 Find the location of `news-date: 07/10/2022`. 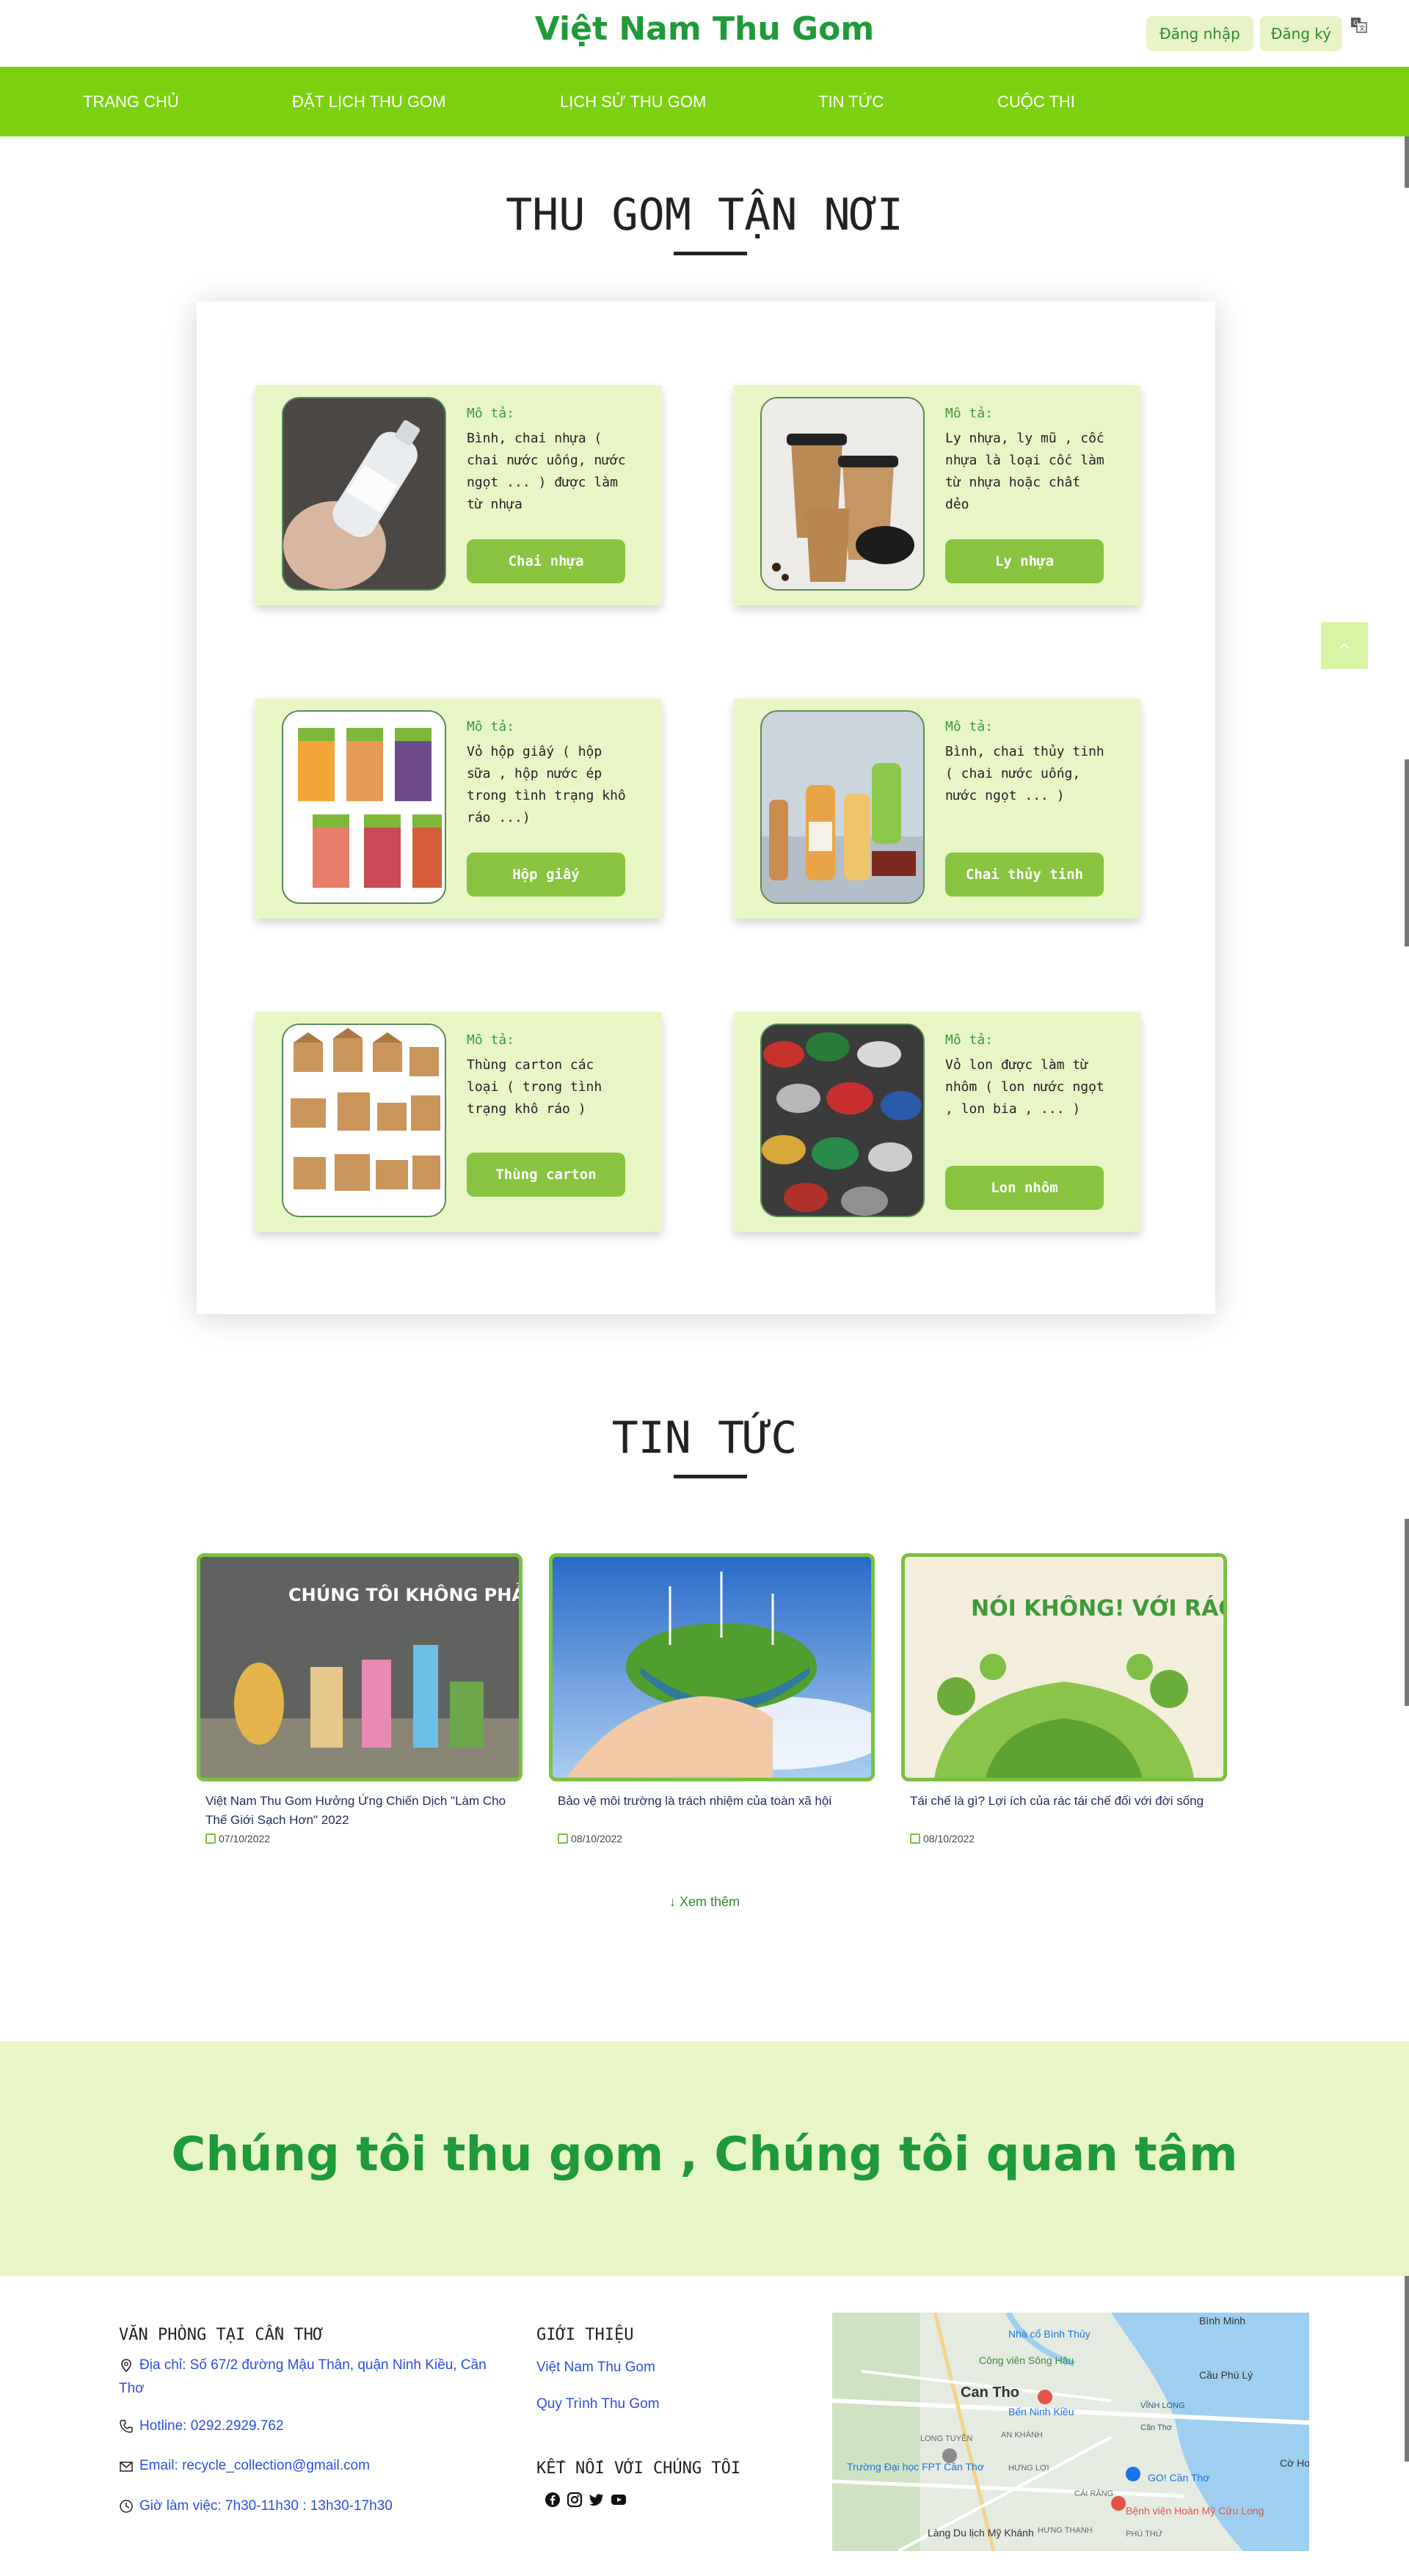

news-date: 07/10/2022 is located at coordinates (237, 1840).